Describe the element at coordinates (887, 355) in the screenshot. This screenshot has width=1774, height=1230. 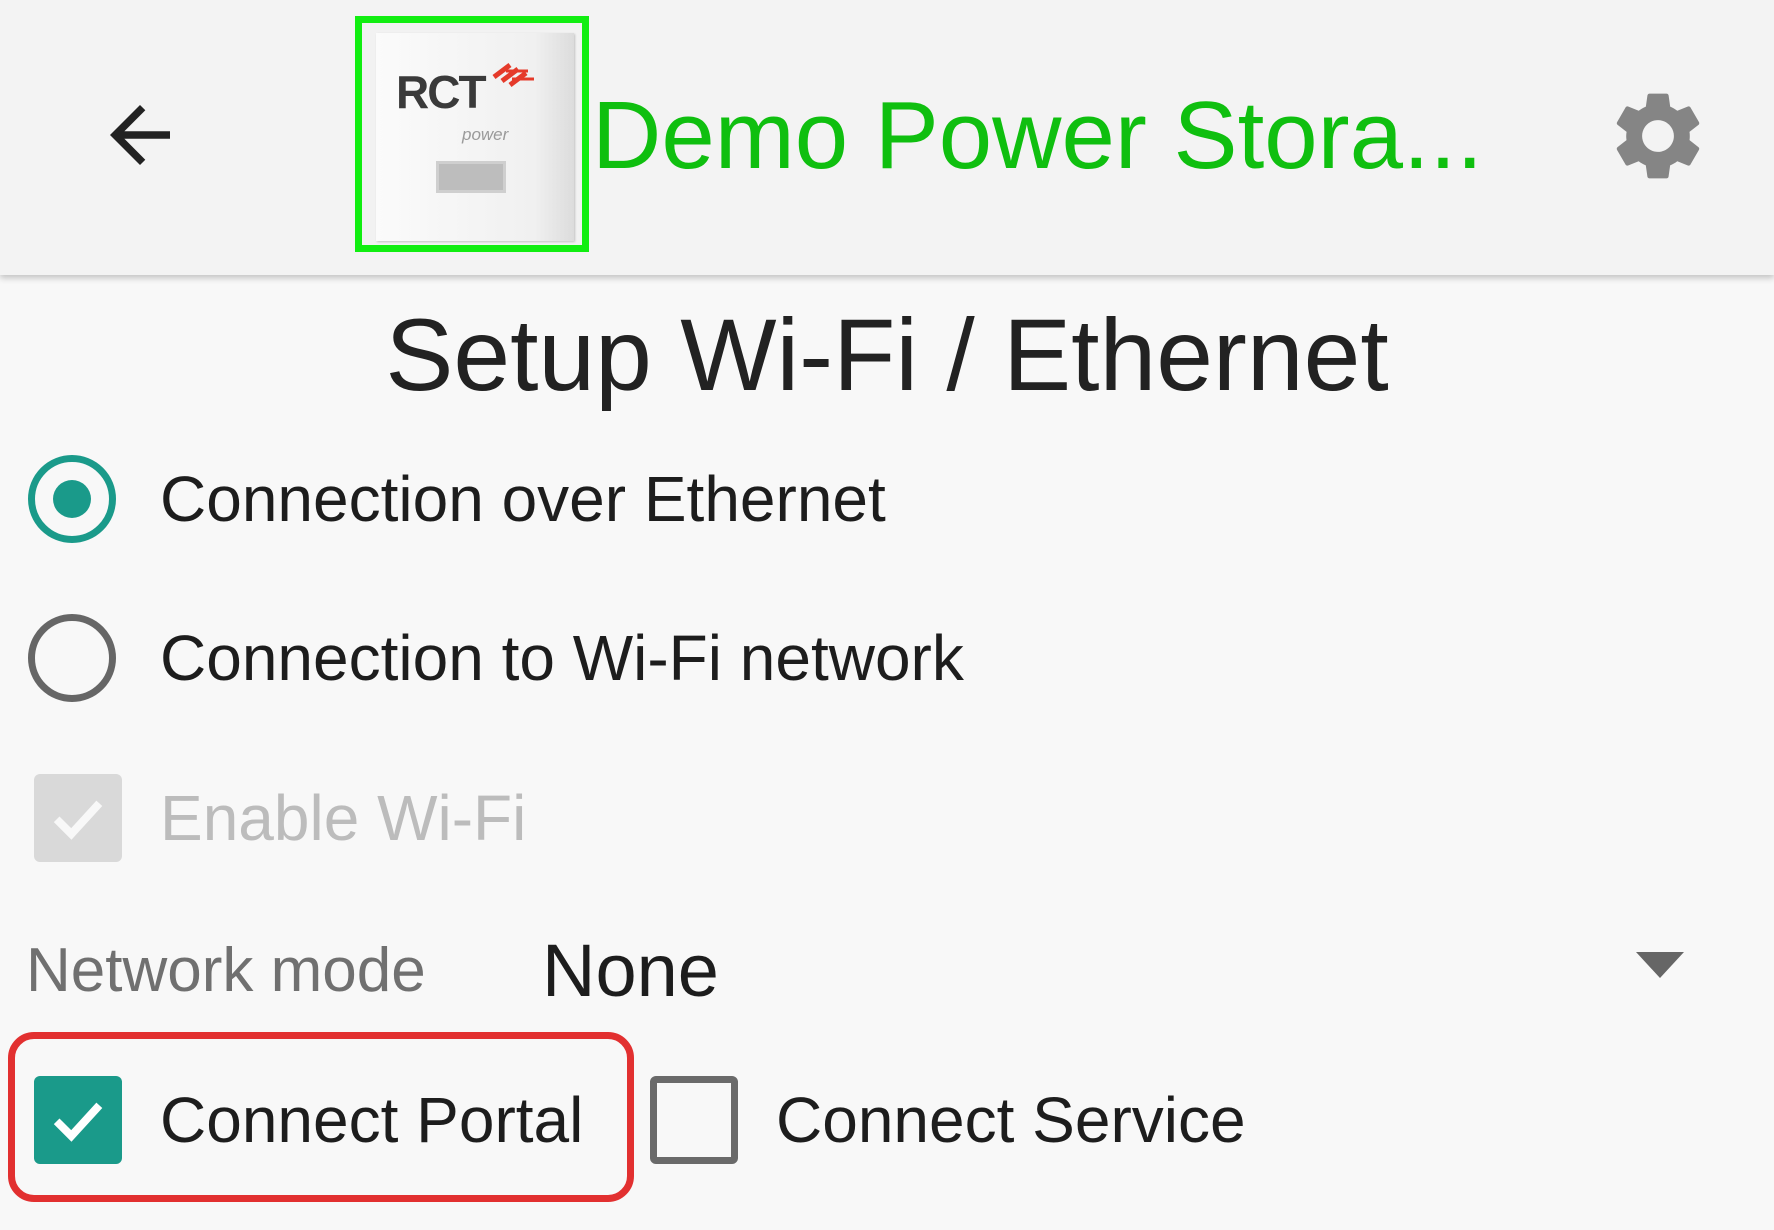
I see `page-title: Setup Wi-Fi / Ethernet` at that location.